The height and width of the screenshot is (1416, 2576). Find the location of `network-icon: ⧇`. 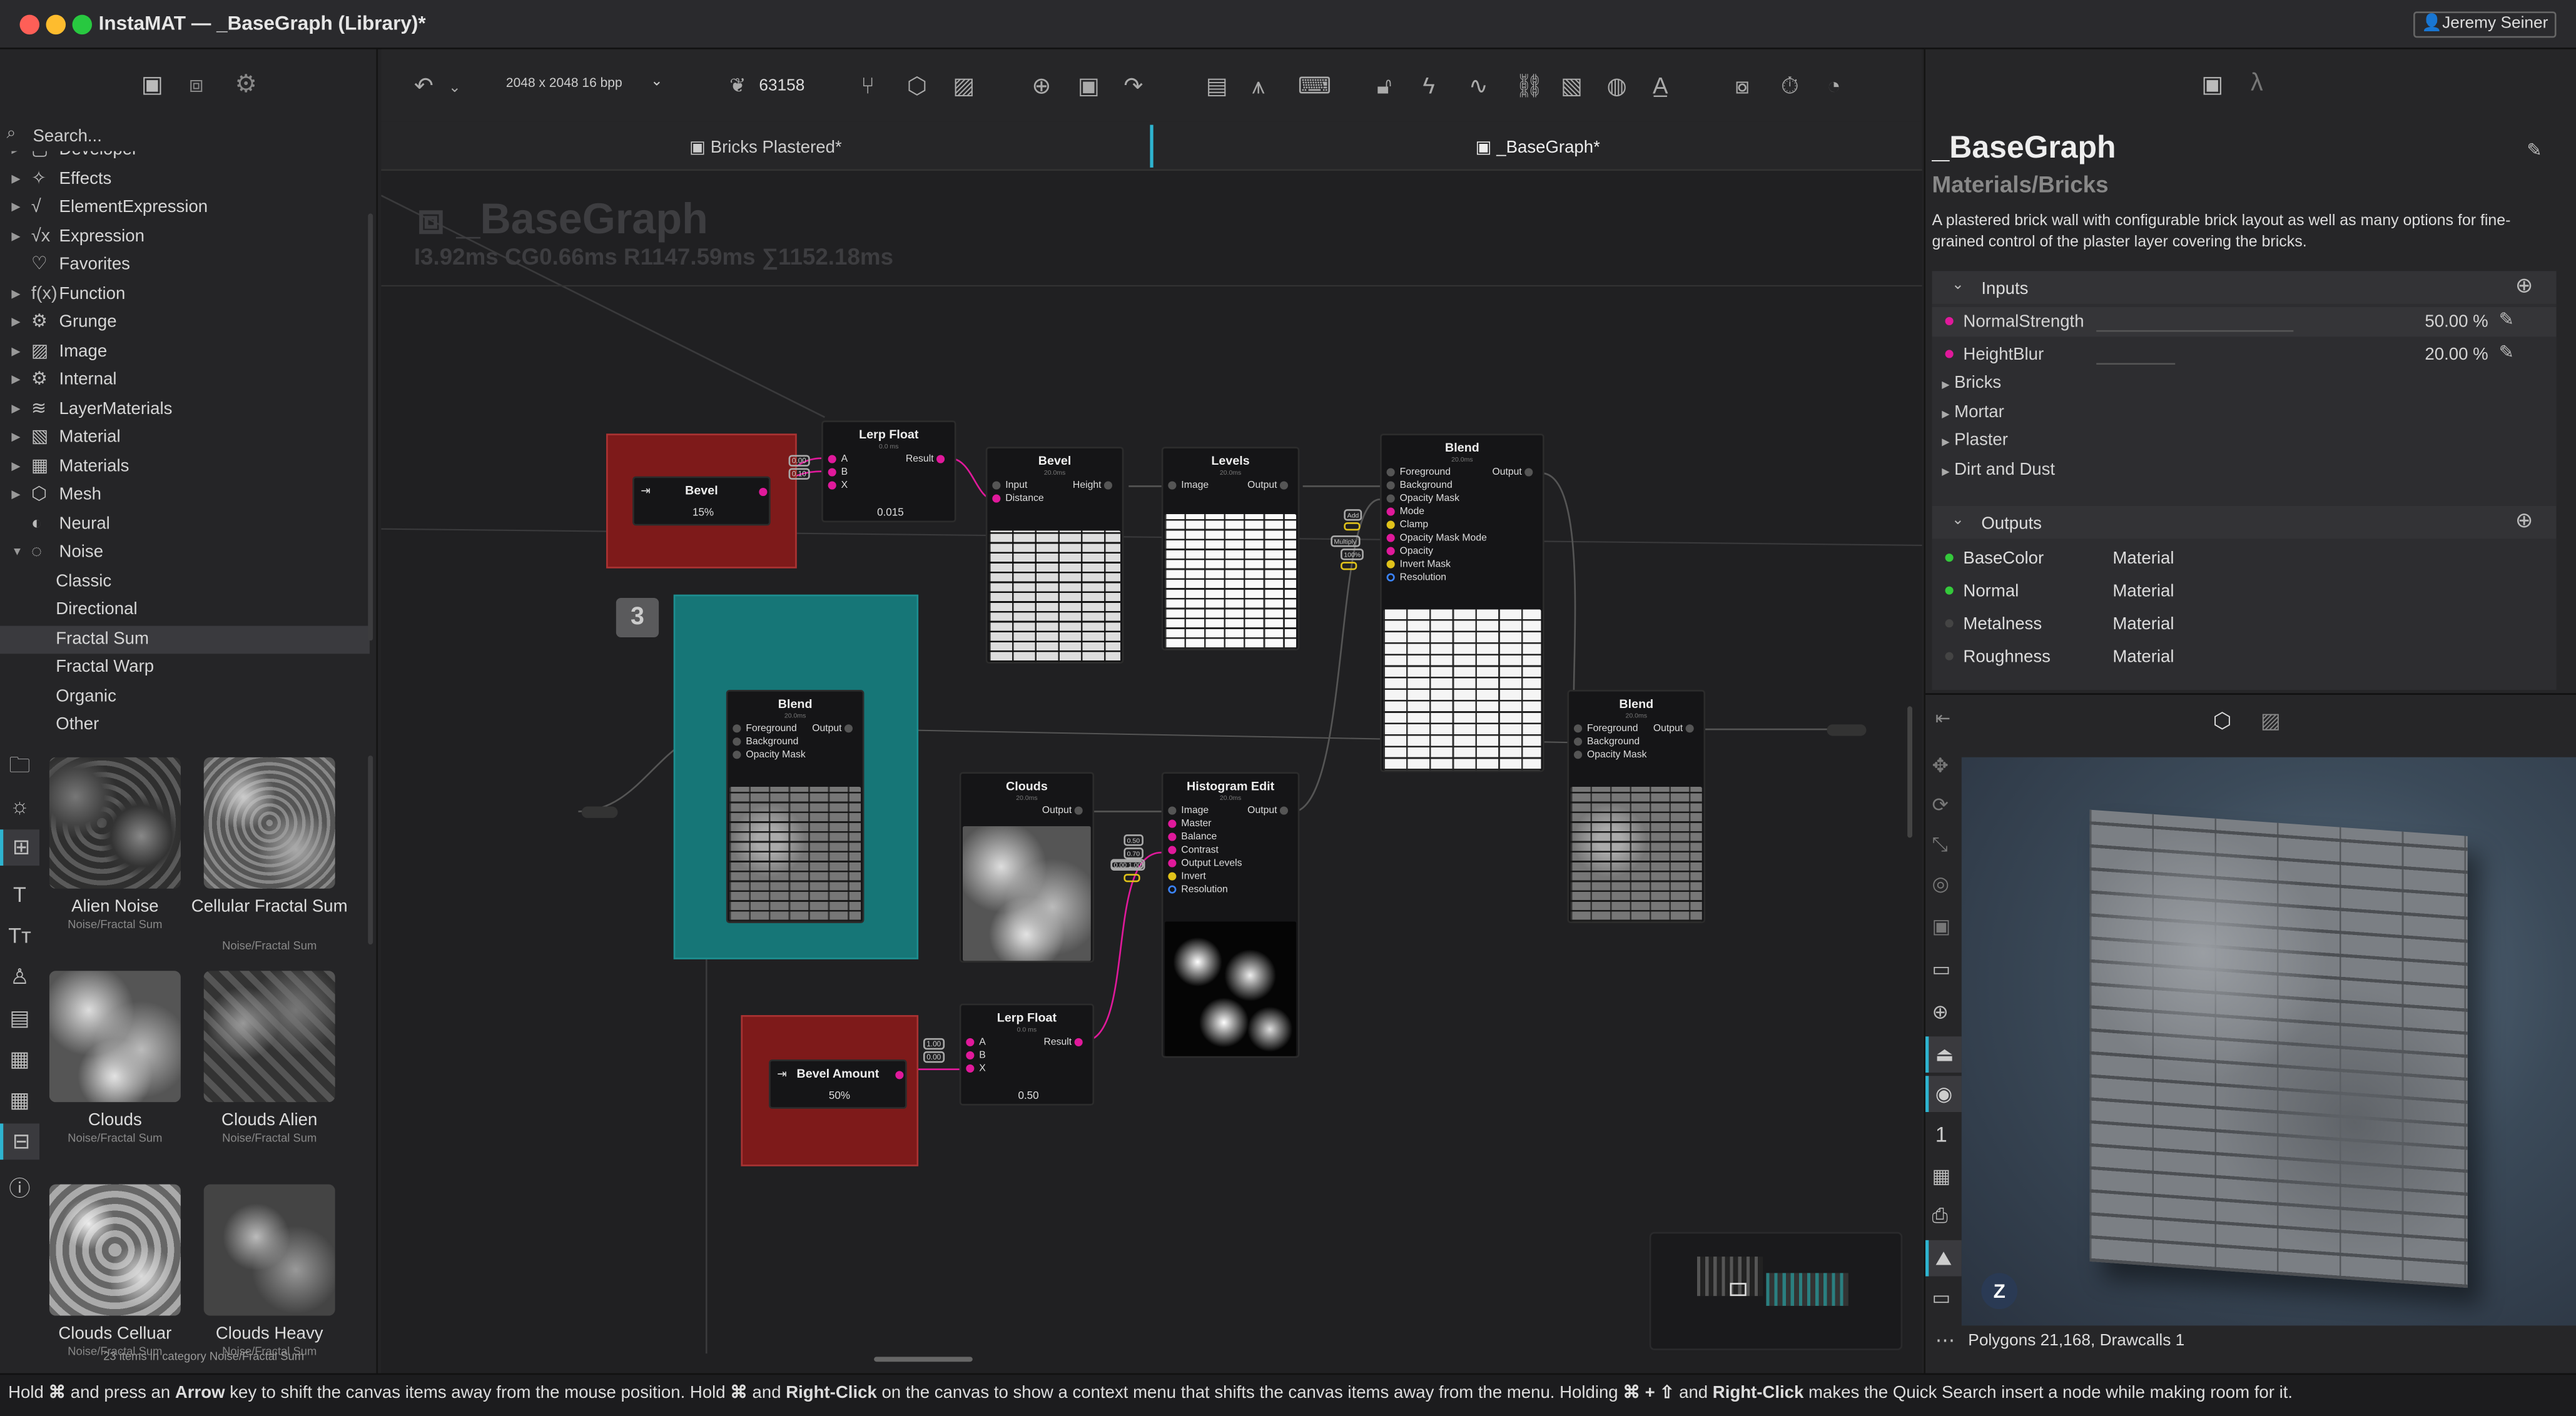

network-icon: ⧇ is located at coordinates (1742, 87).